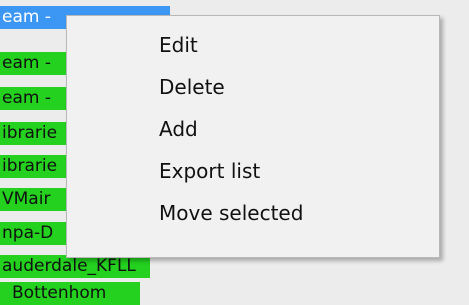 The width and height of the screenshot is (469, 305). Describe the element at coordinates (178, 45) in the screenshot. I see `menu-item-edit: Edit` at that location.